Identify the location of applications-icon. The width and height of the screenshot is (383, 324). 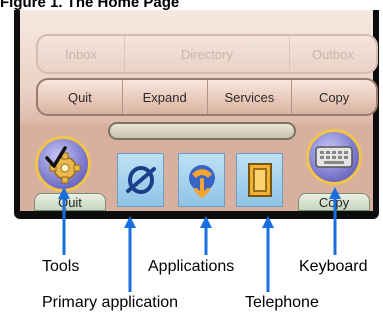
(201, 181).